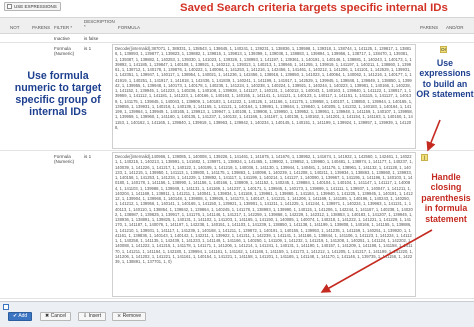 The width and height of the screenshot is (474, 327). Describe the element at coordinates (380, 206) in the screenshot. I see `annotation-arrows` at that location.